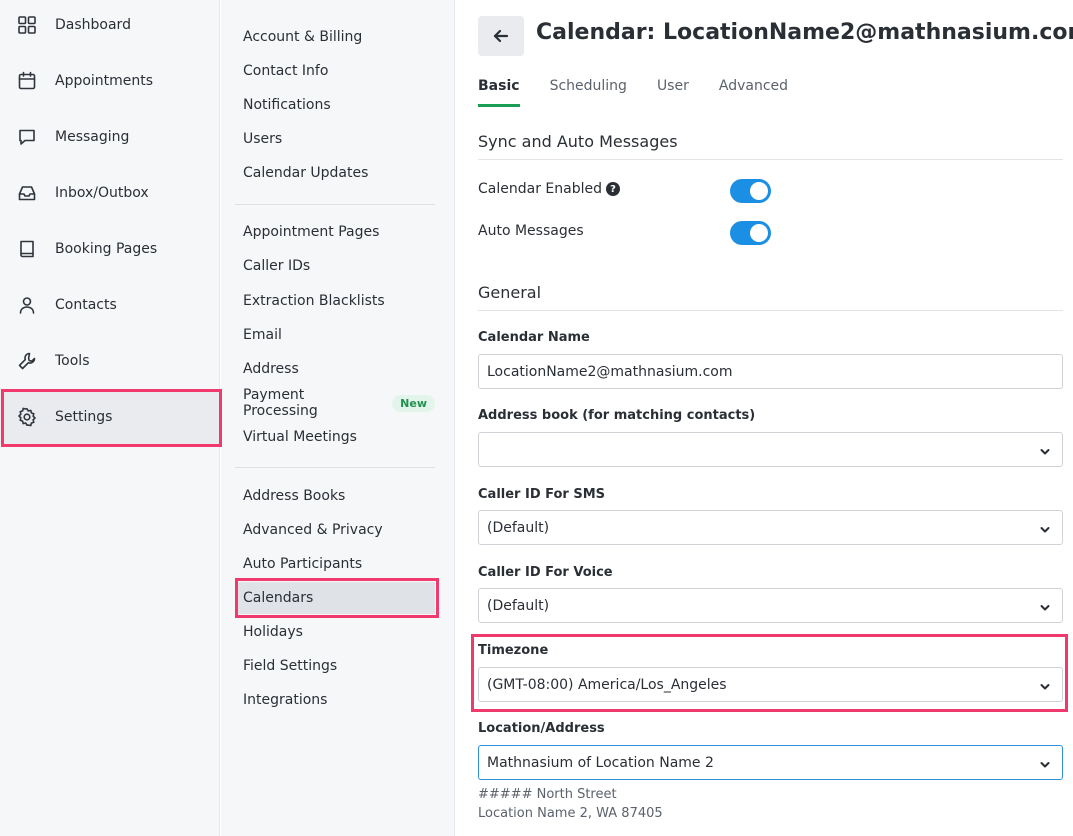 The height and width of the screenshot is (836, 1073). I want to click on book-icon, so click(27, 249).